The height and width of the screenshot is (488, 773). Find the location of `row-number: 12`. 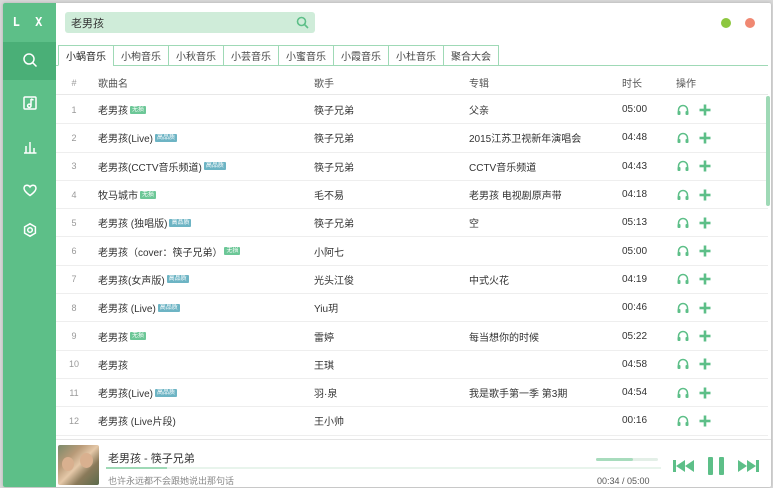

row-number: 12 is located at coordinates (73, 420).